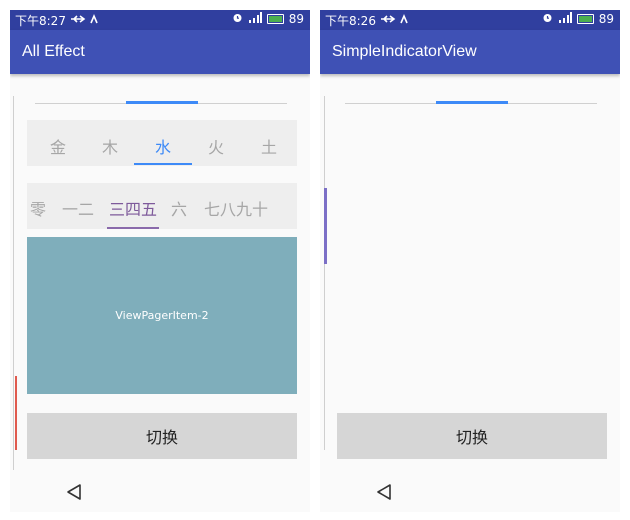 Image resolution: width=630 pixels, height=520 pixels. What do you see at coordinates (470, 20) in the screenshot?
I see `status-bar: 下午8:26 89` at bounding box center [470, 20].